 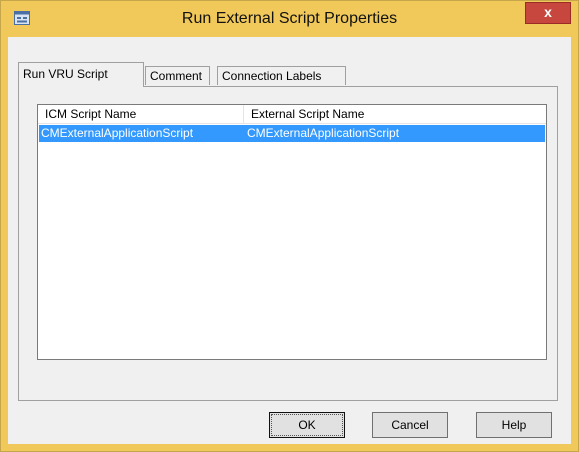 I want to click on ok-button-label: OK, so click(x=307, y=425).